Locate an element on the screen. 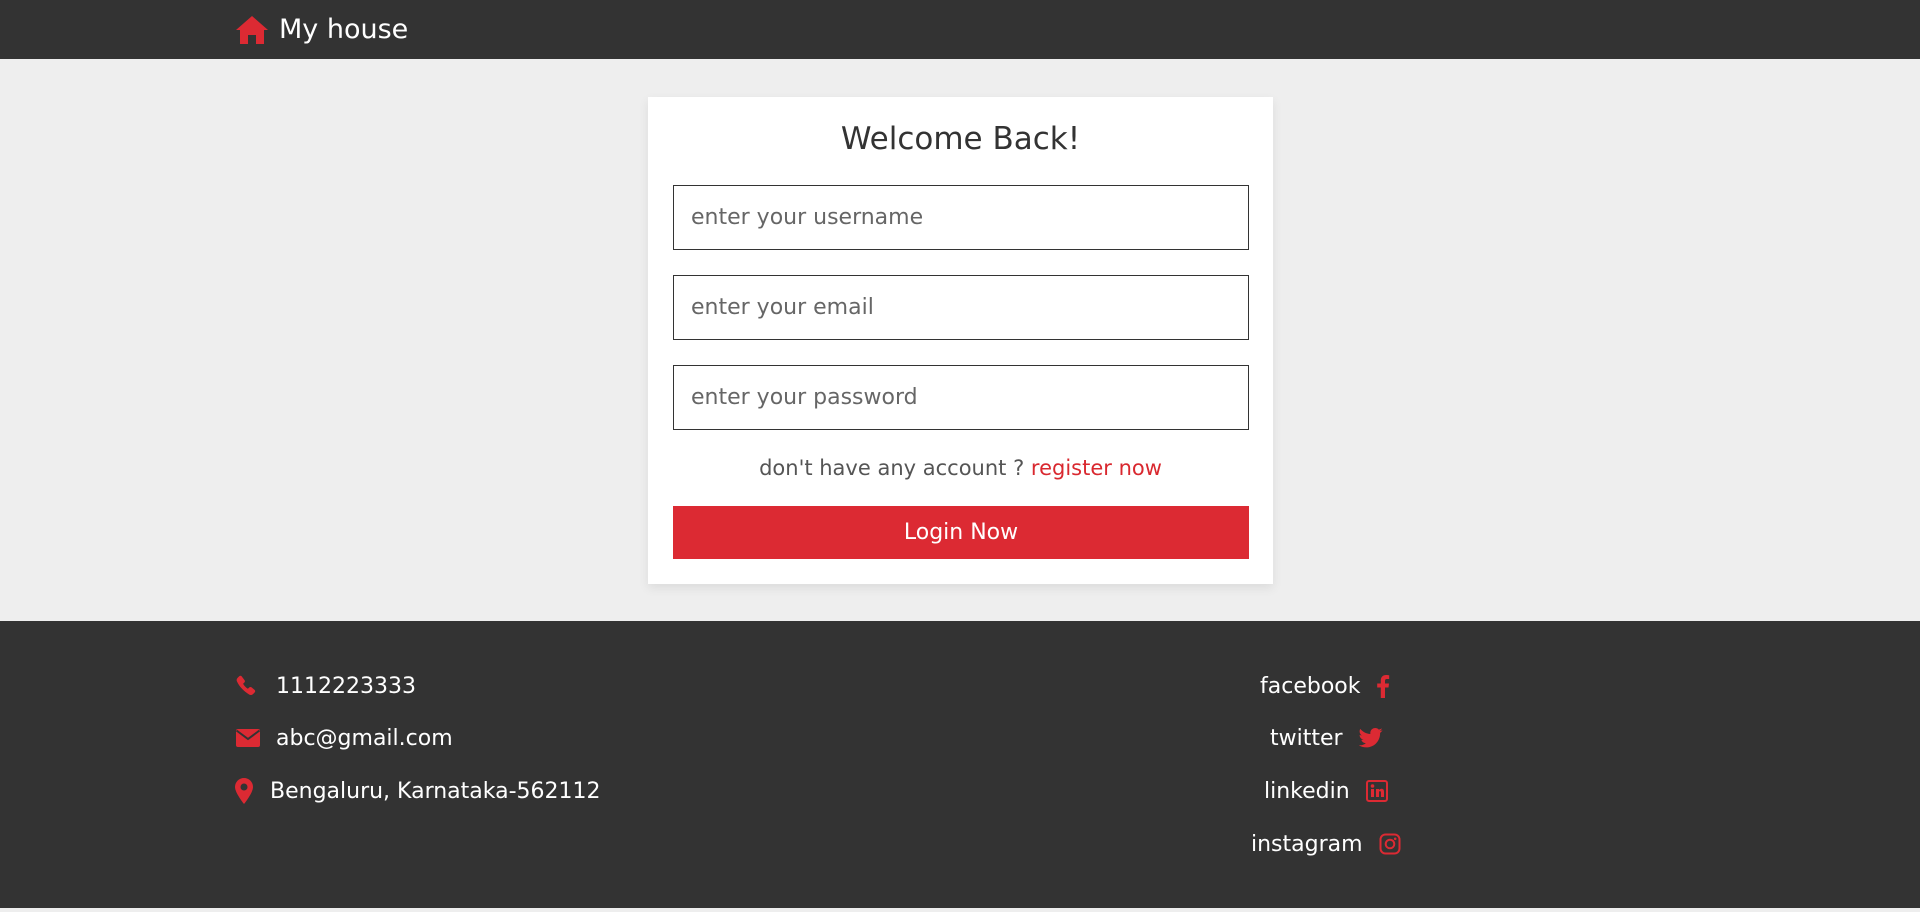 The height and width of the screenshot is (912, 1920). social-linkedin: linkedin is located at coordinates (1326, 791).